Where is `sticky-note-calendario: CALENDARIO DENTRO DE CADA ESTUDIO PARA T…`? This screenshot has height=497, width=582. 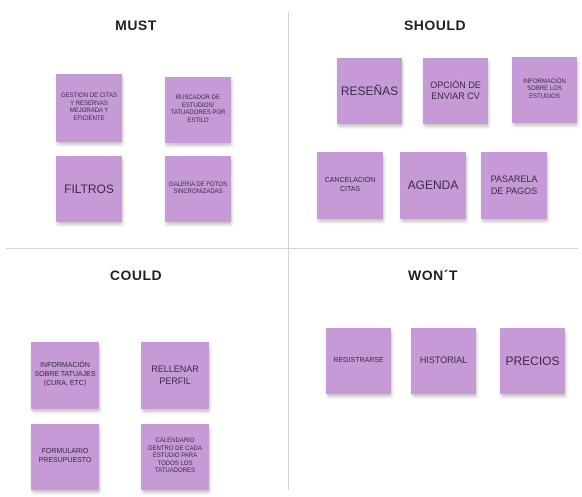 sticky-note-calendario: CALENDARIO DENTRO DE CADA ESTUDIO PARA T… is located at coordinates (175, 457).